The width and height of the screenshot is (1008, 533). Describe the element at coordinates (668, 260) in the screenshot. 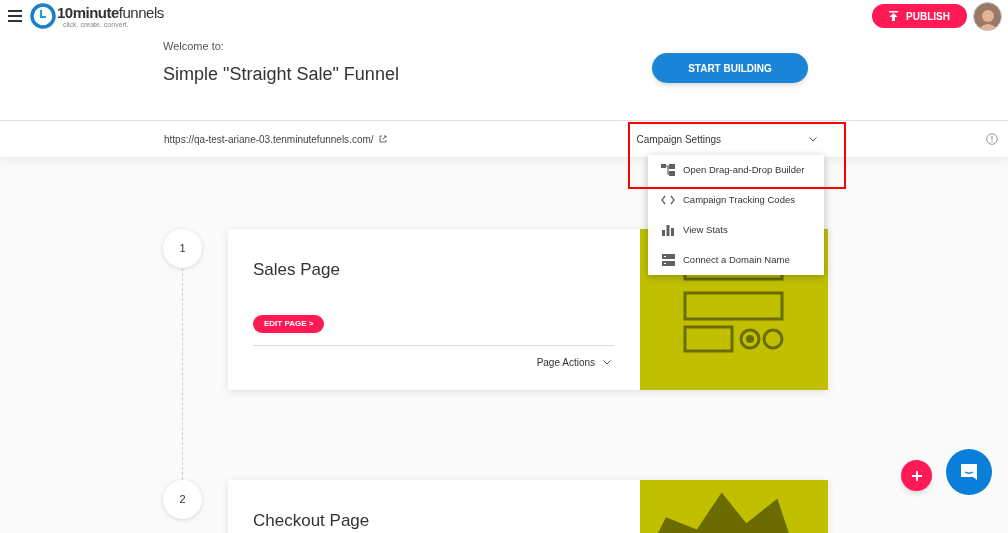

I see `server-icon` at that location.